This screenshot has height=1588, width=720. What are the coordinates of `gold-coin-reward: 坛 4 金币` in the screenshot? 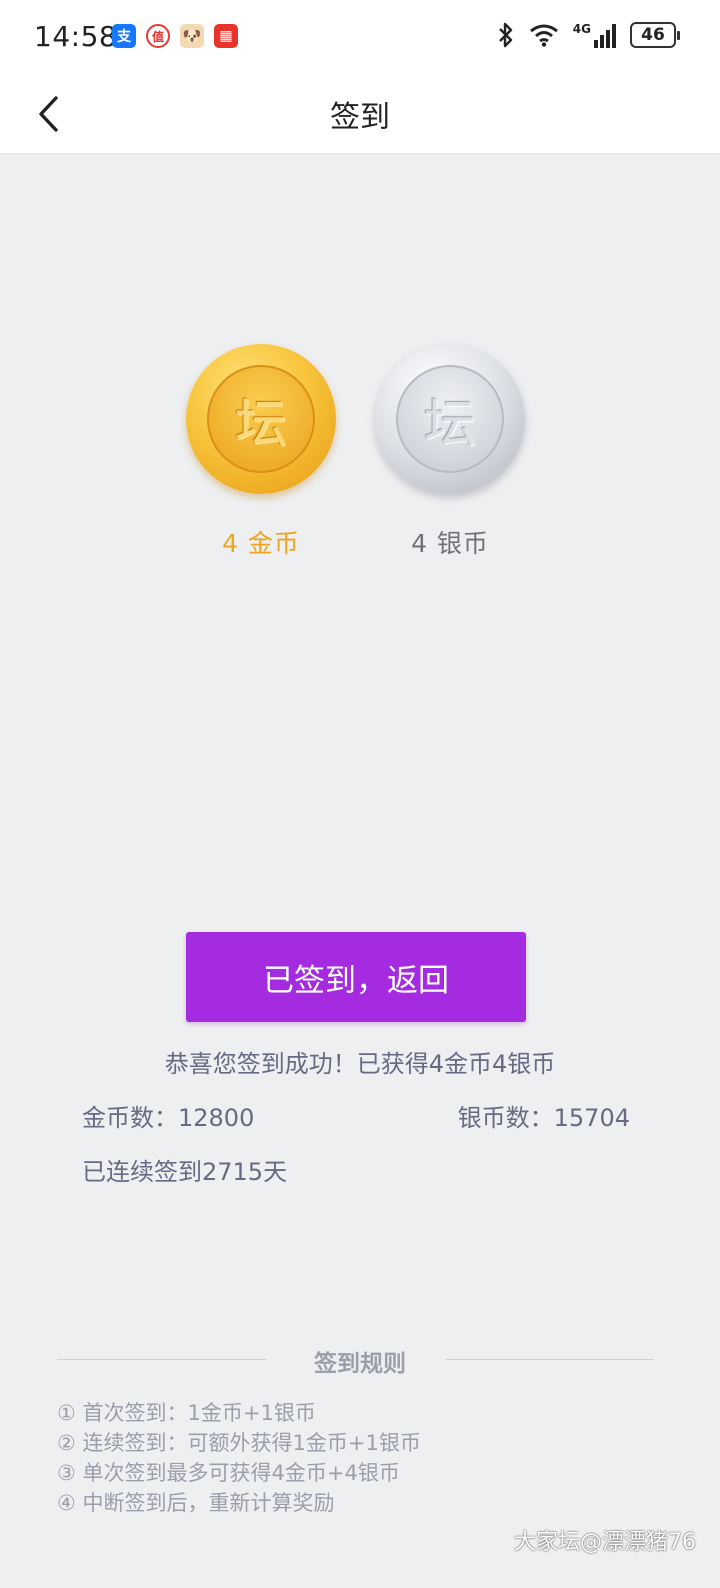 It's located at (261, 452).